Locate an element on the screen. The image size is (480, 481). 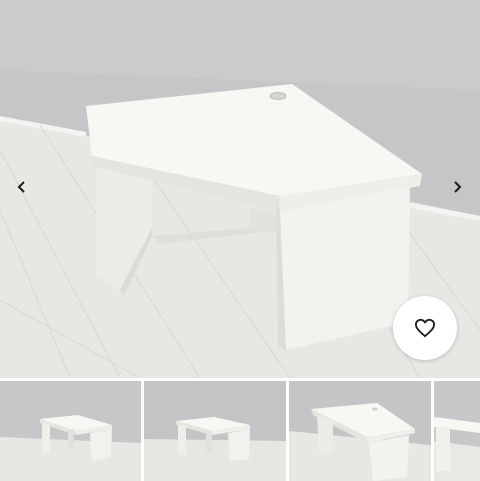
favorite-button is located at coordinates (425, 328).